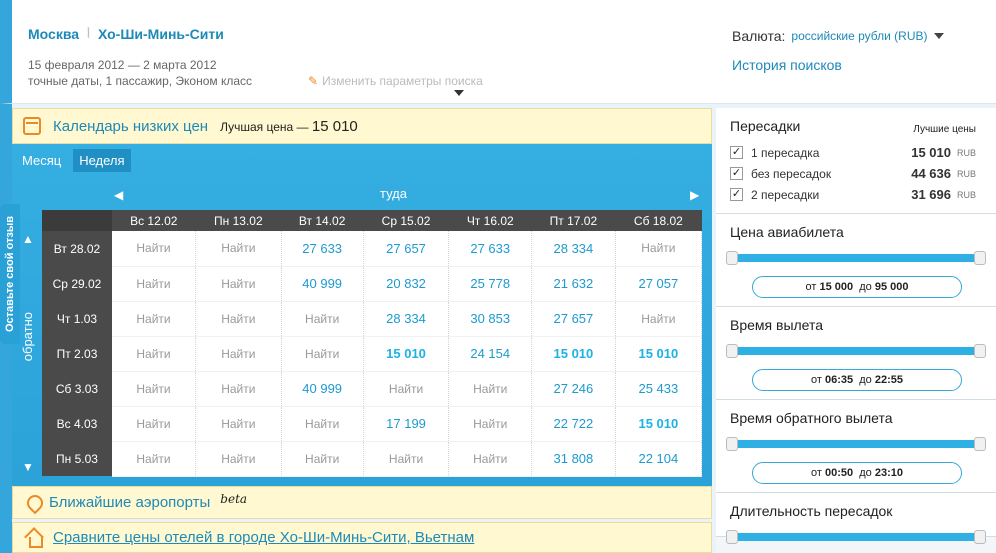 This screenshot has height=553, width=996. I want to click on price-cell: 31 808, so click(573, 459).